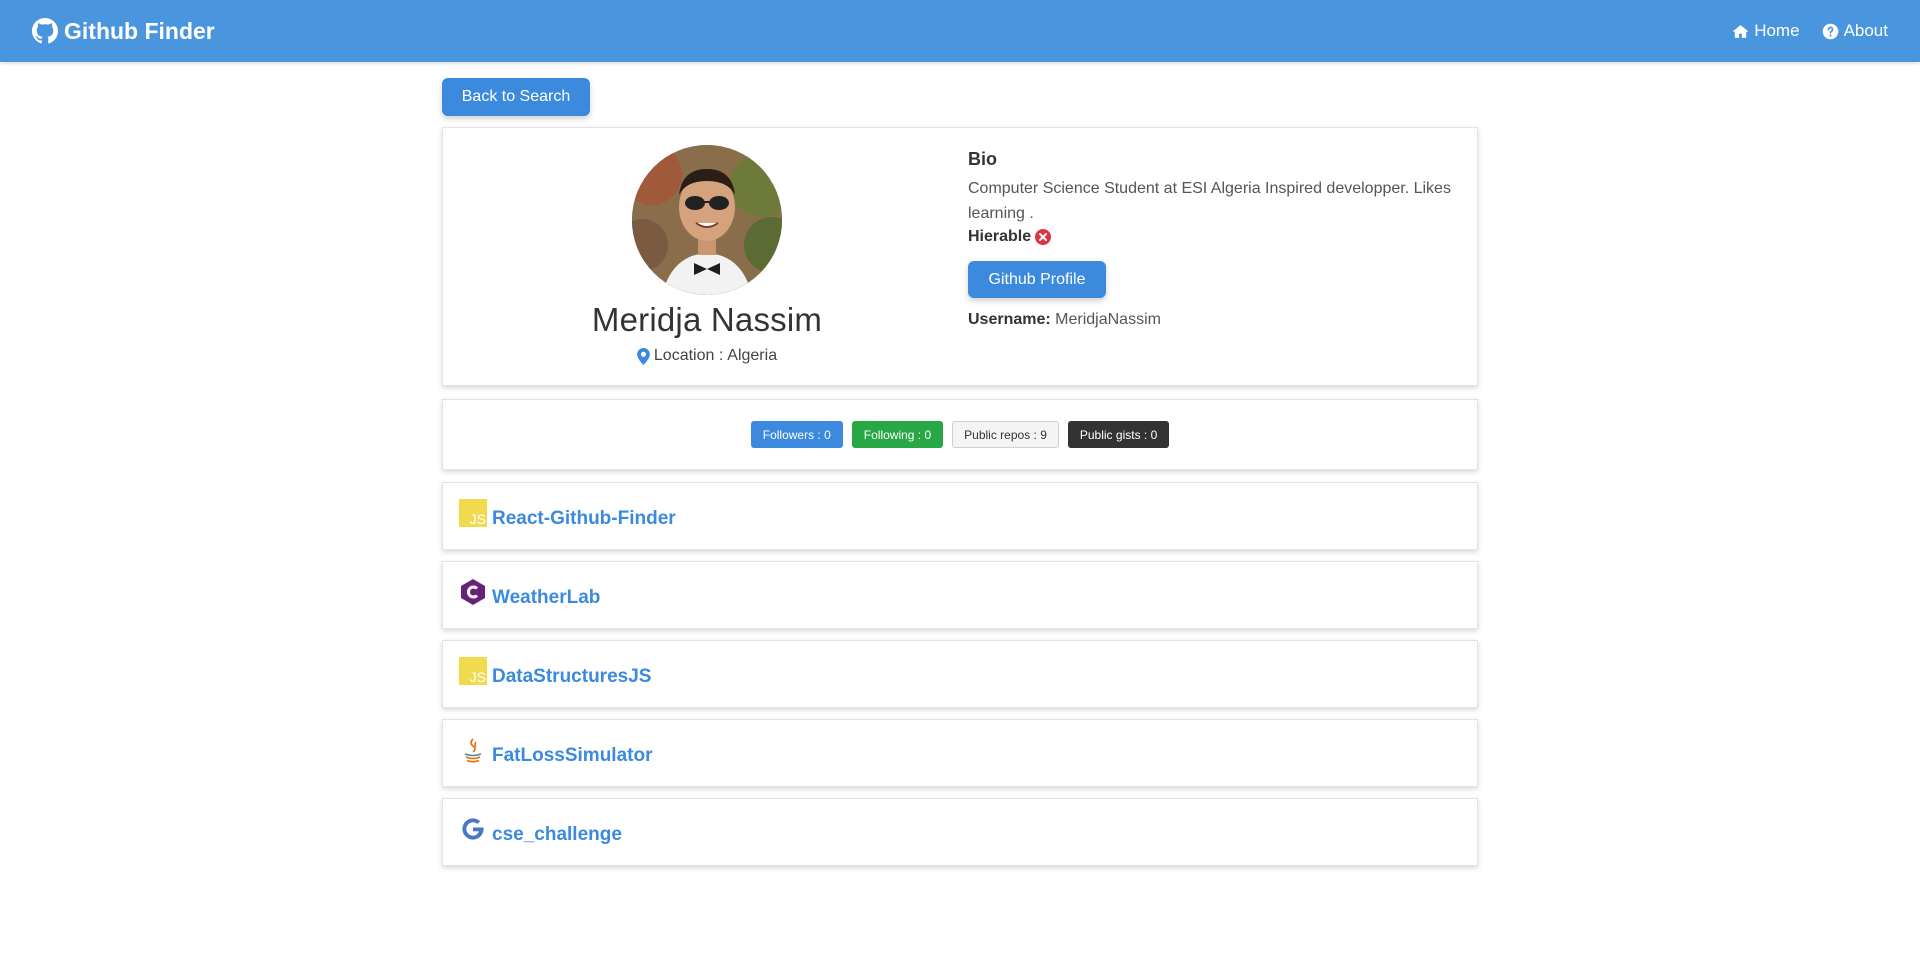 This screenshot has height=971, width=1920. Describe the element at coordinates (45, 31) in the screenshot. I see `github-icon` at that location.